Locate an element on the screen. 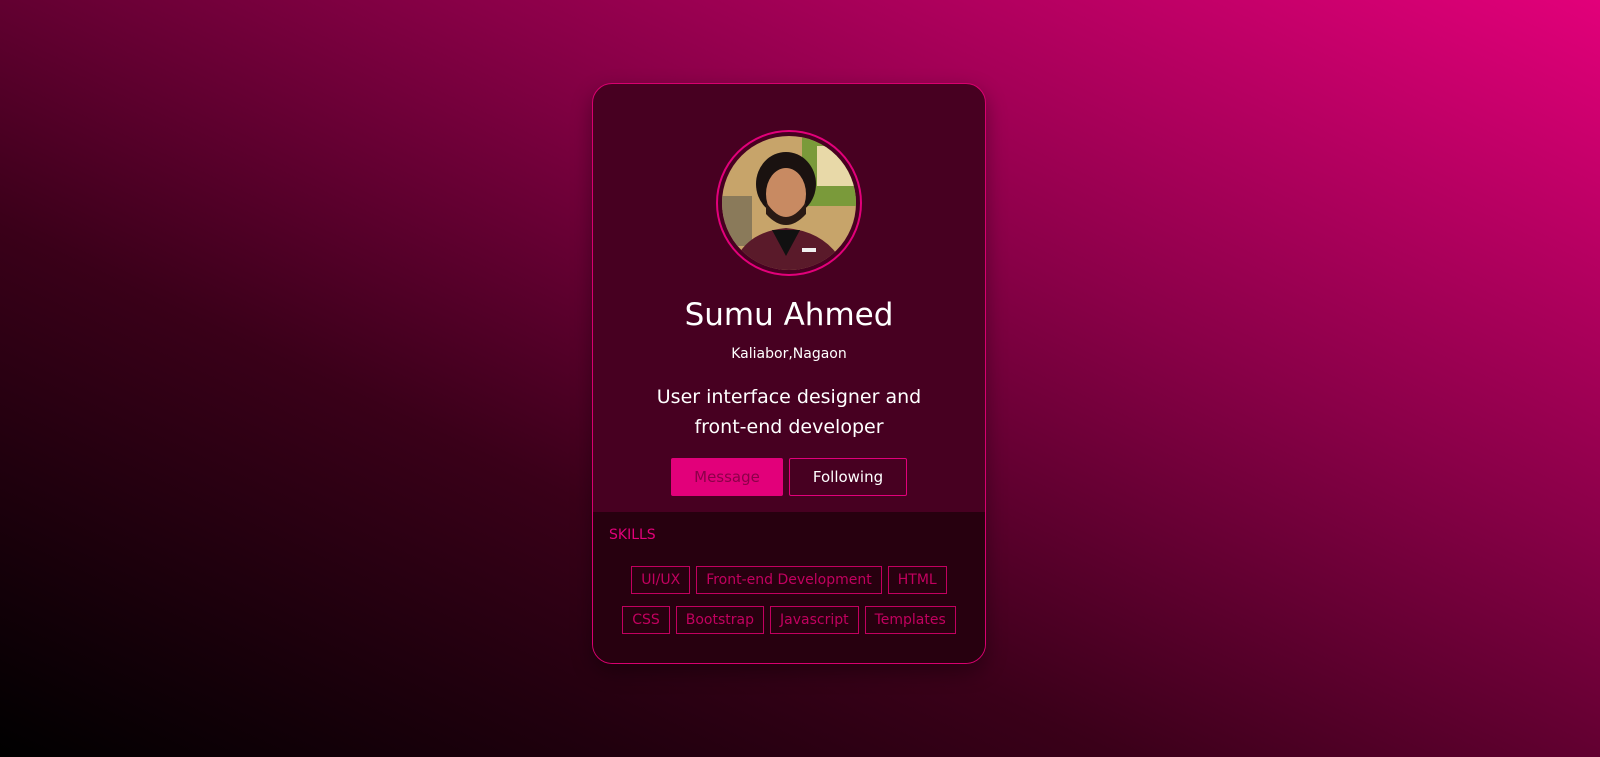 The height and width of the screenshot is (757, 1600). profile-name: Sumu Ahmed is located at coordinates (789, 315).